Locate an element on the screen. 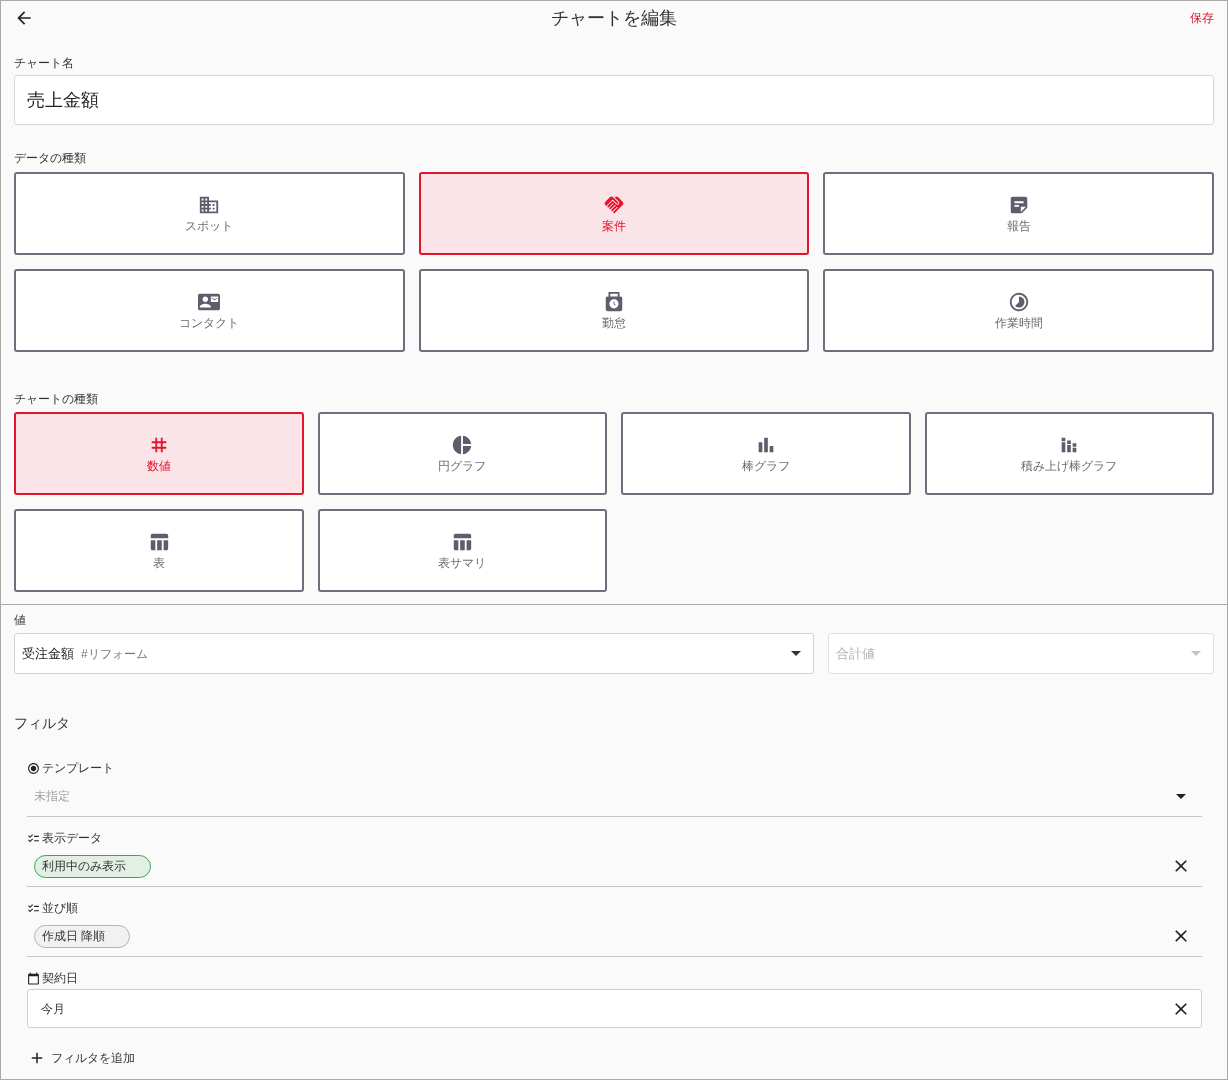 The image size is (1228, 1080). data-type-tile: 作業時間 is located at coordinates (1018, 310).